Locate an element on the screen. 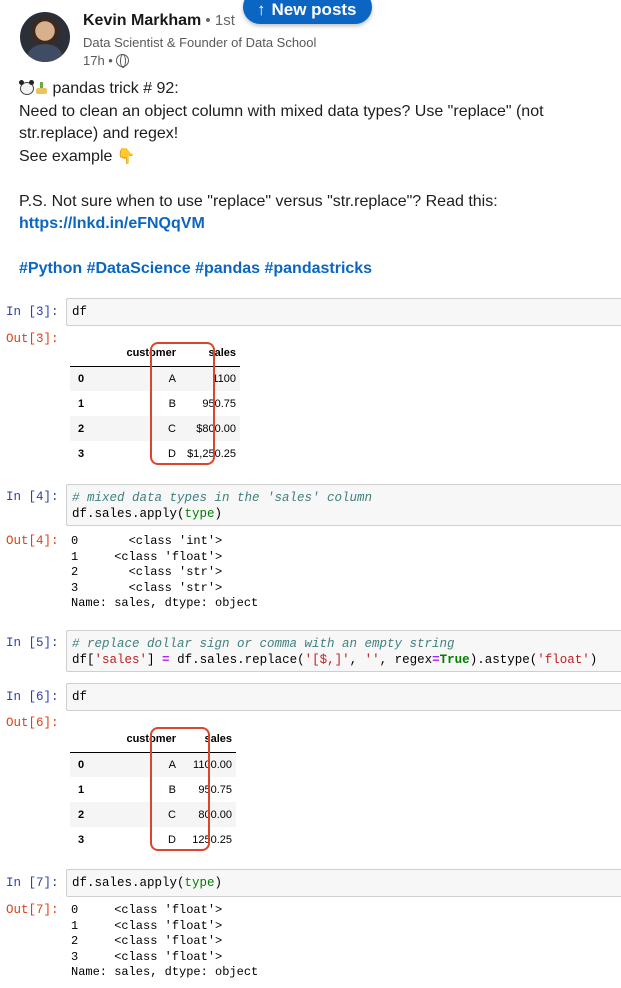 Image resolution: width=621 pixels, height=988 pixels. in-prompt-5: In [5]: is located at coordinates (32, 643).